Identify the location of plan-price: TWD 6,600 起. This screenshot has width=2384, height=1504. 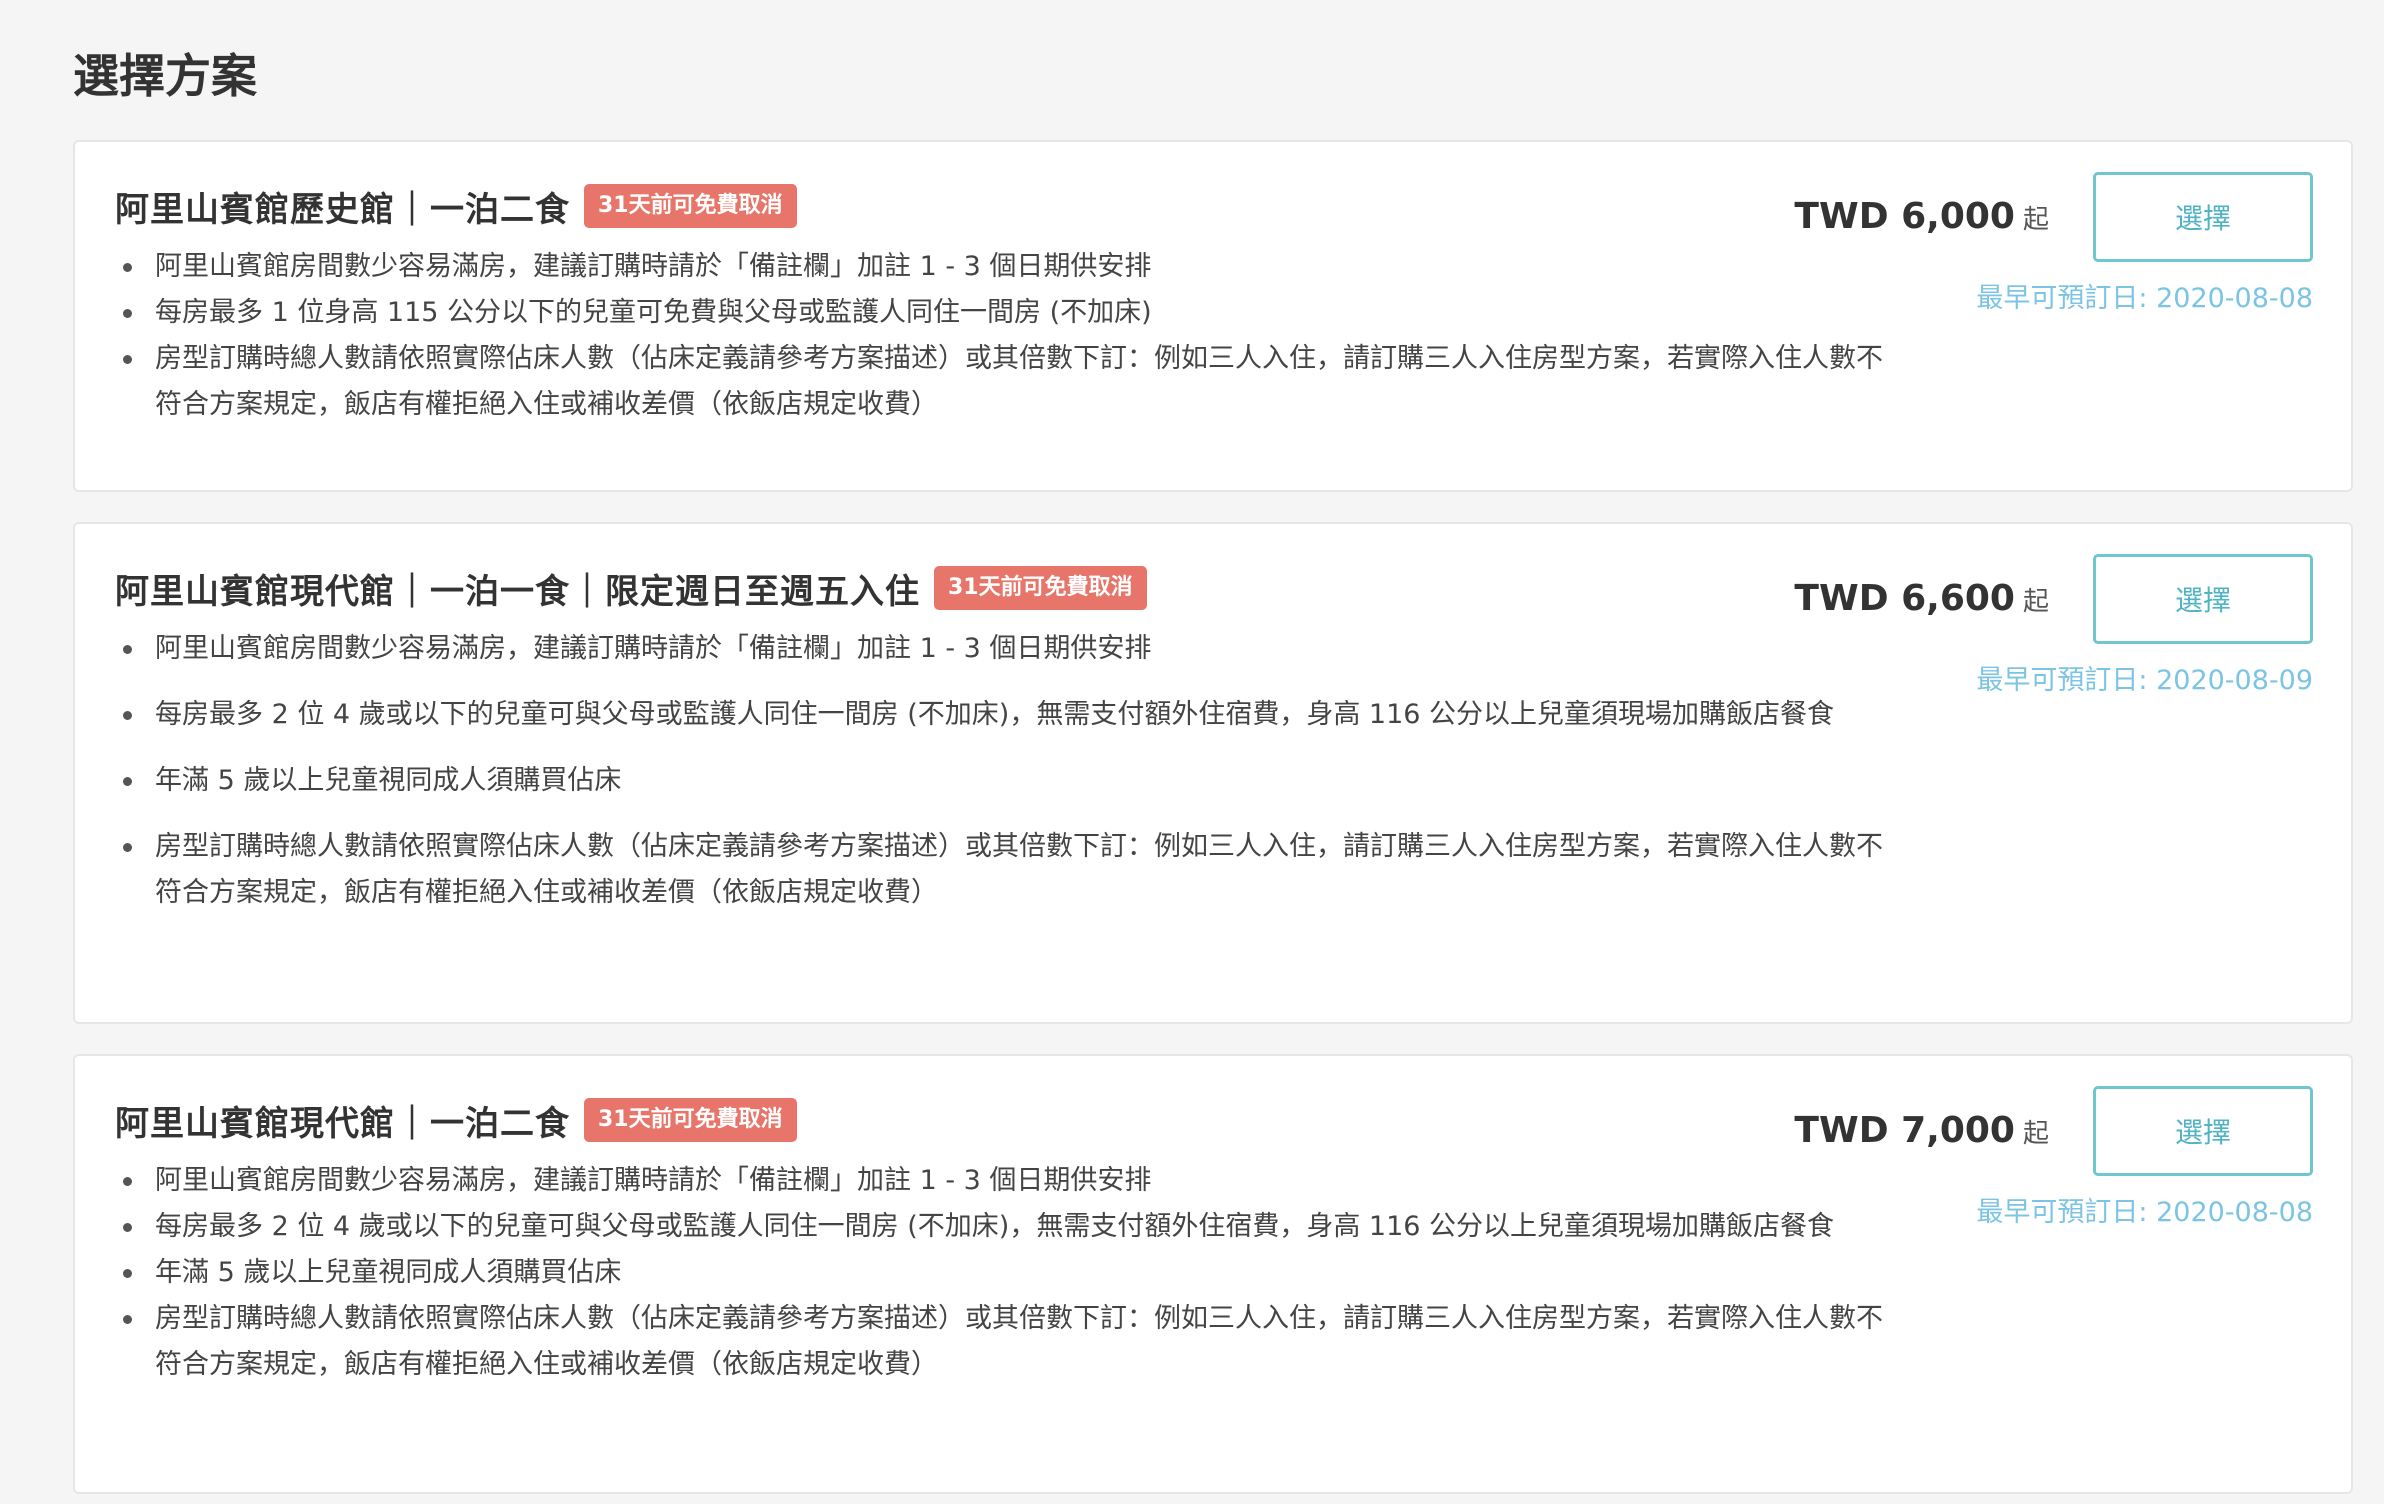
(1921, 598).